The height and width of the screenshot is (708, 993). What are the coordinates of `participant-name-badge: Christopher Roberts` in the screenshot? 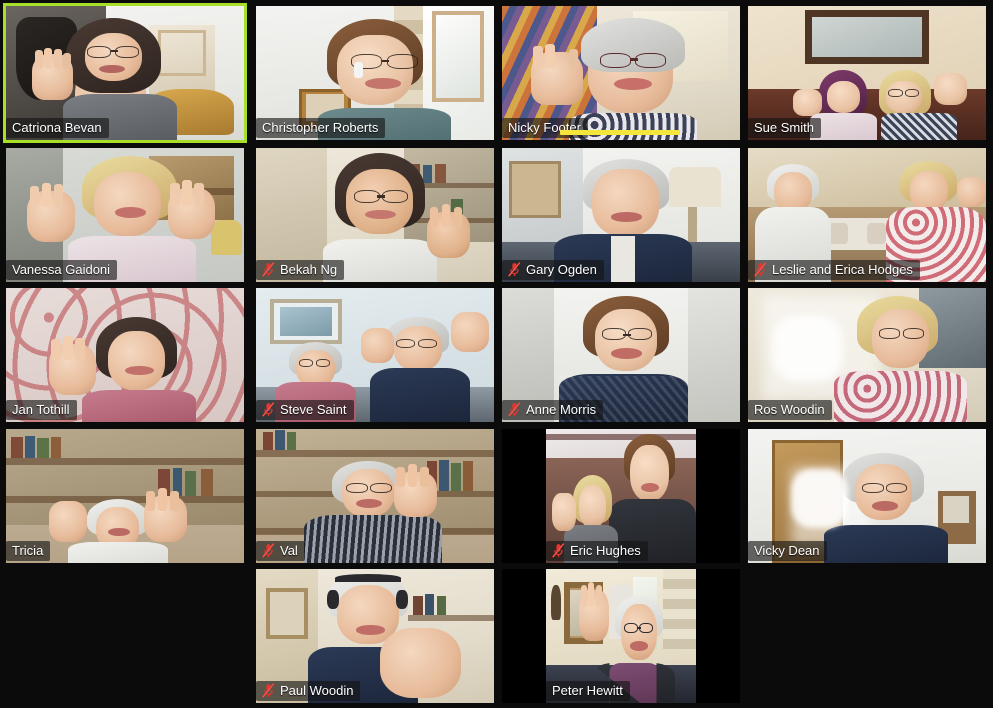 It's located at (321, 128).